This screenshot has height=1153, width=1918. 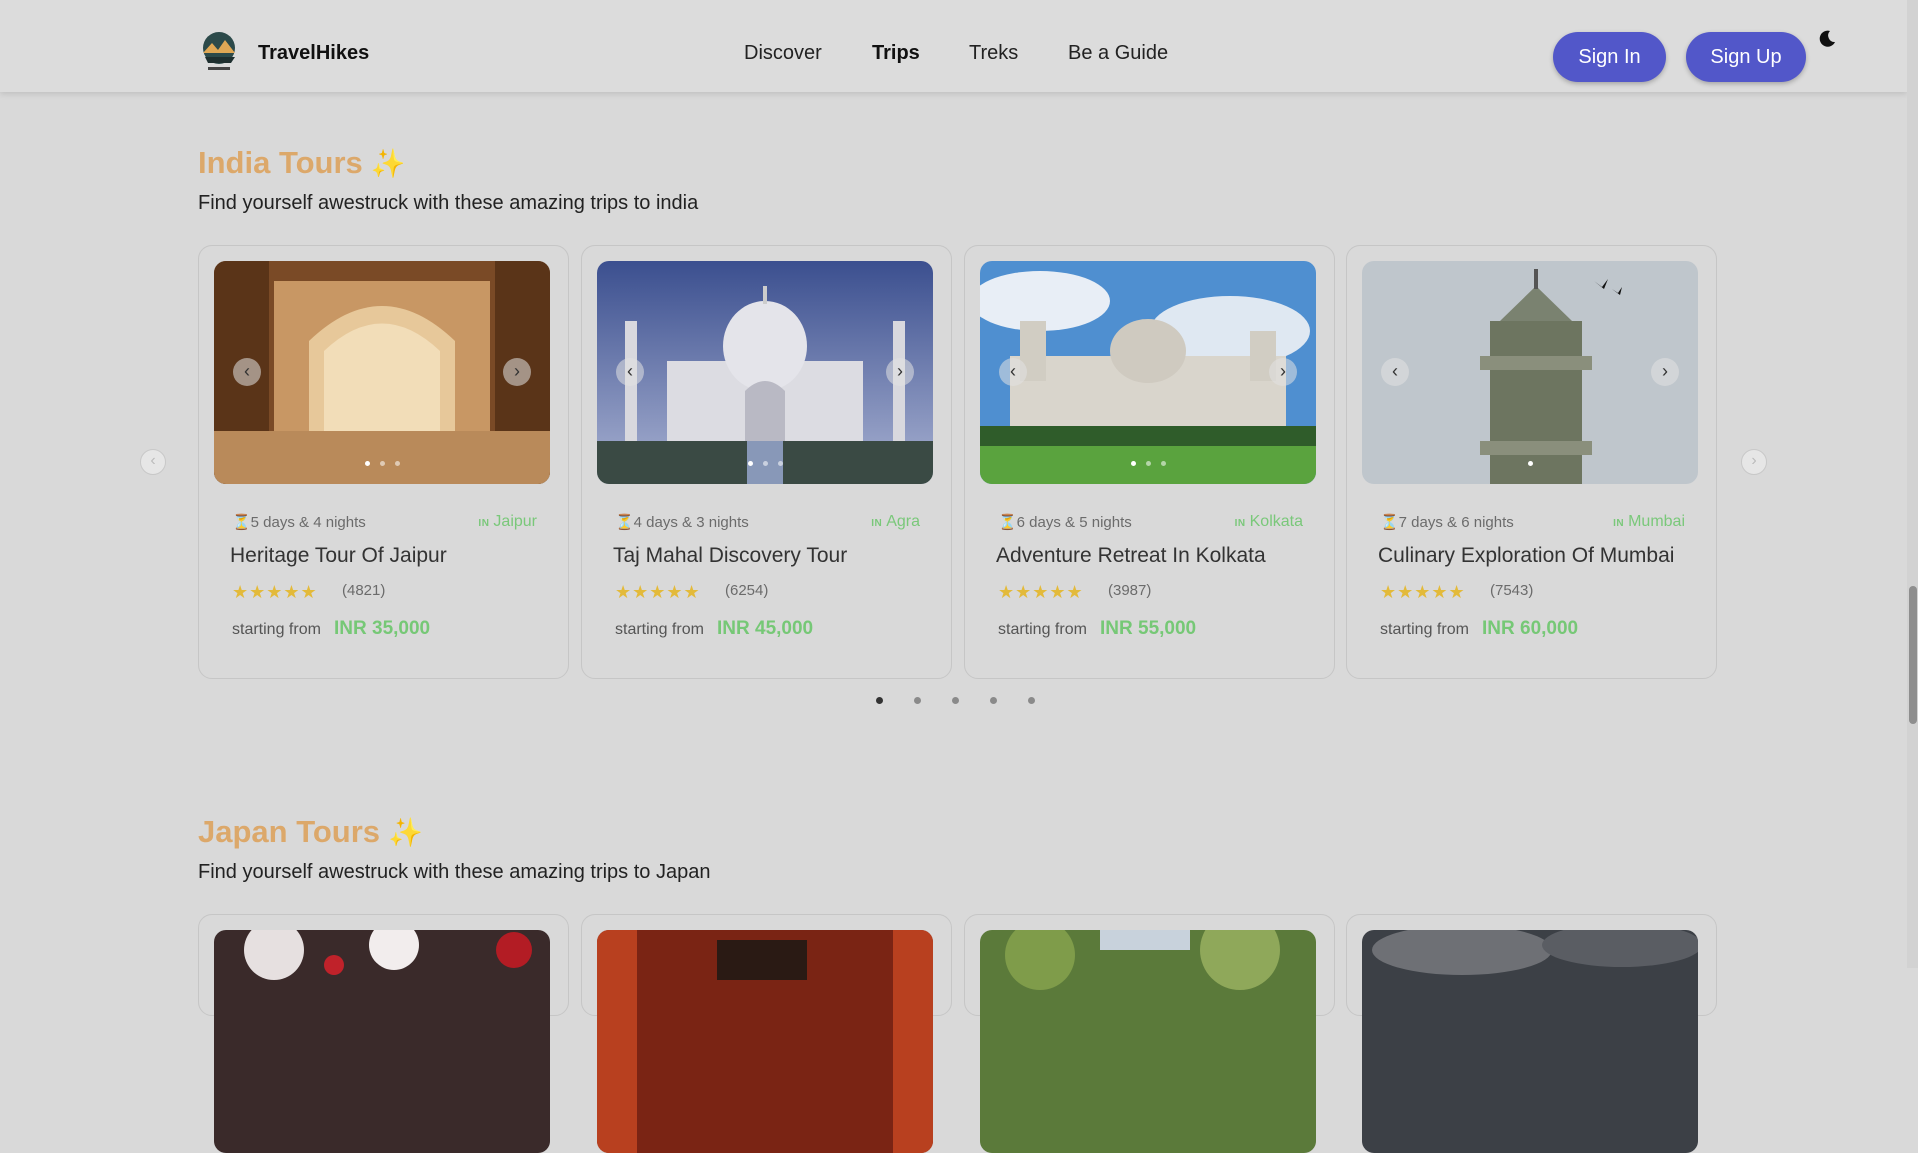 What do you see at coordinates (364, 590) in the screenshot?
I see `review-count: (4821)` at bounding box center [364, 590].